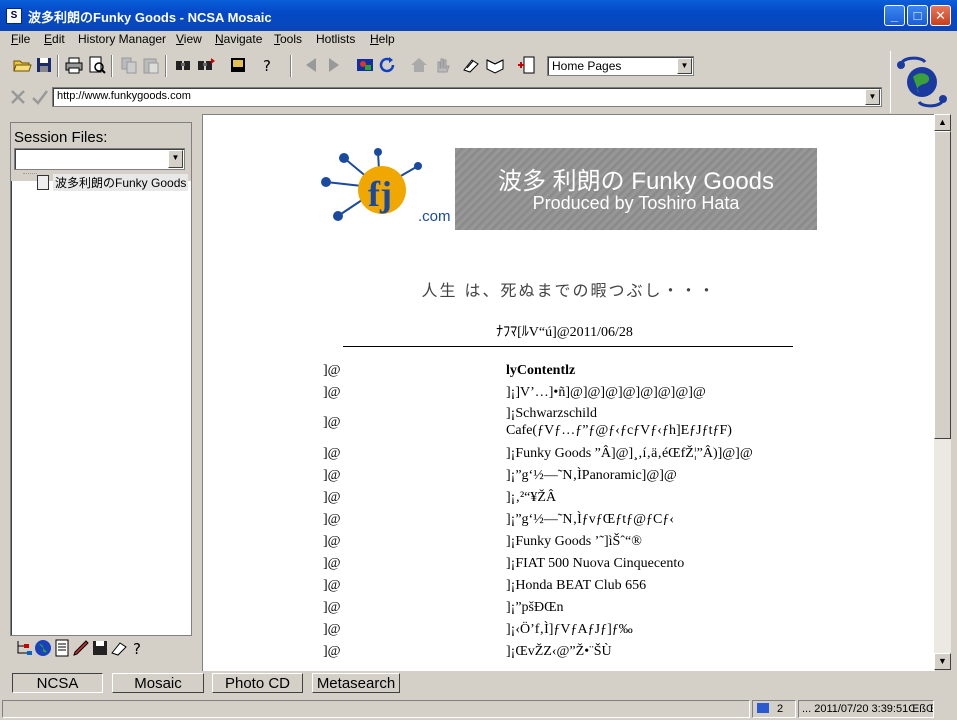 This screenshot has width=957, height=720. Describe the element at coordinates (99, 647) in the screenshot. I see `disk-icon` at that location.